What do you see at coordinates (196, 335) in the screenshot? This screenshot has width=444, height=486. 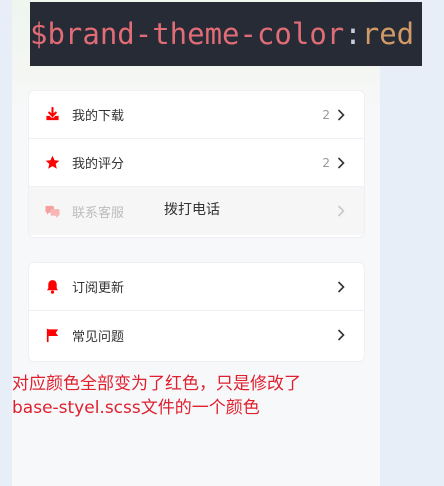 I see `menu-item-faq: 常见问题` at bounding box center [196, 335].